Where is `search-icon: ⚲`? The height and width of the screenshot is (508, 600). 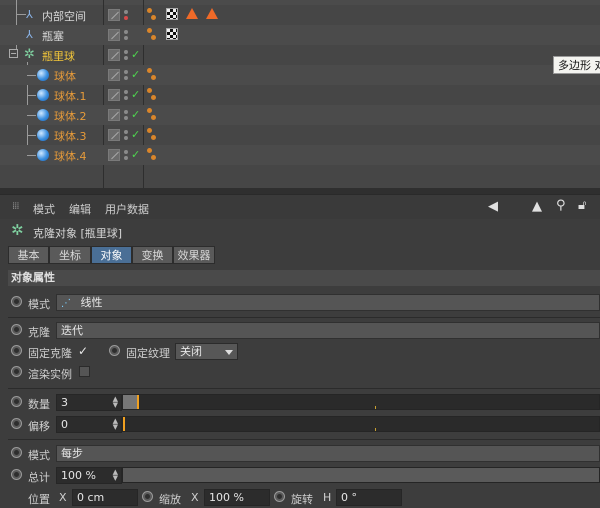 search-icon: ⚲ is located at coordinates (561, 205).